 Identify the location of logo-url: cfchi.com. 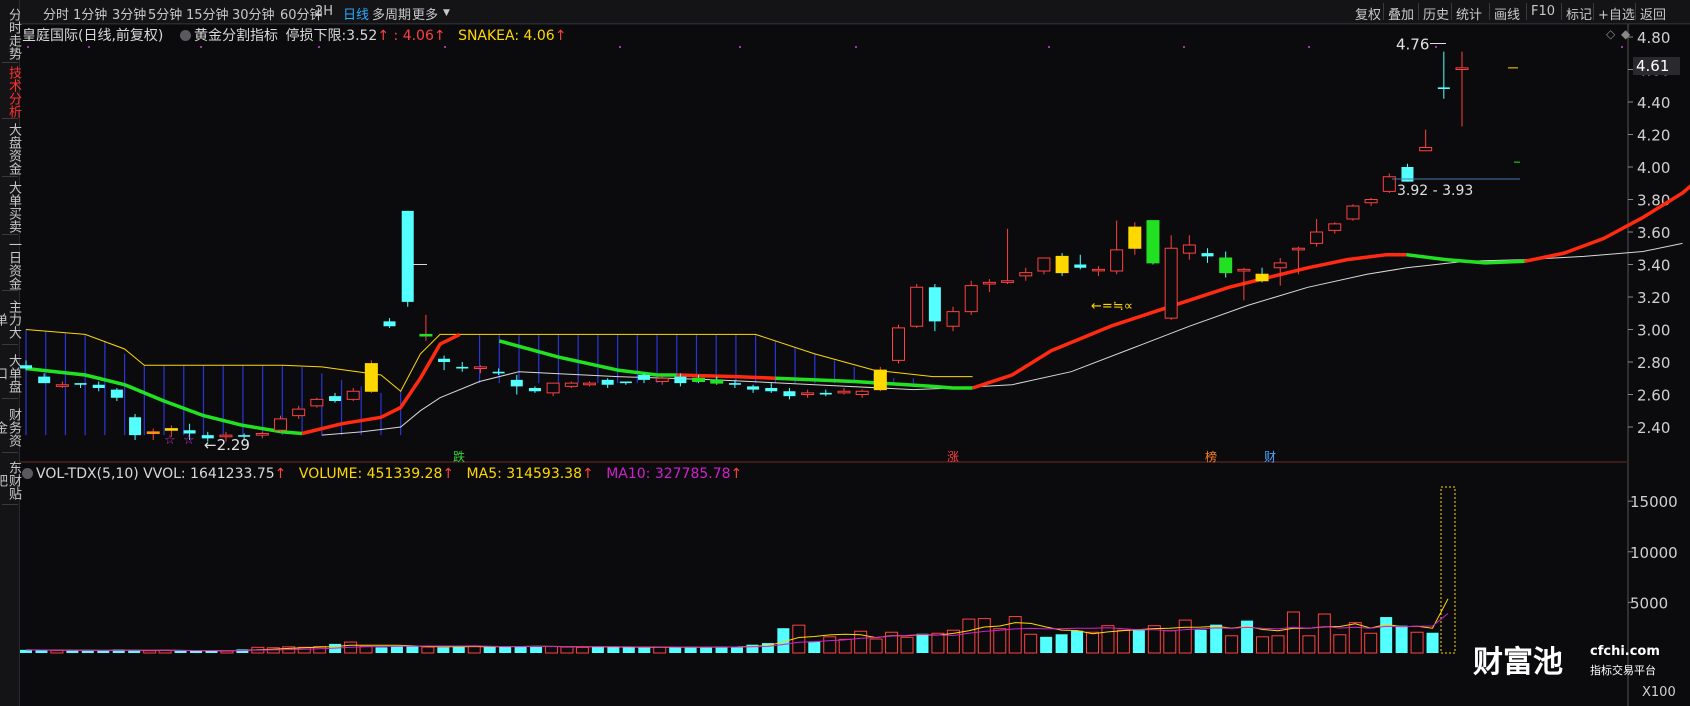
(1625, 651).